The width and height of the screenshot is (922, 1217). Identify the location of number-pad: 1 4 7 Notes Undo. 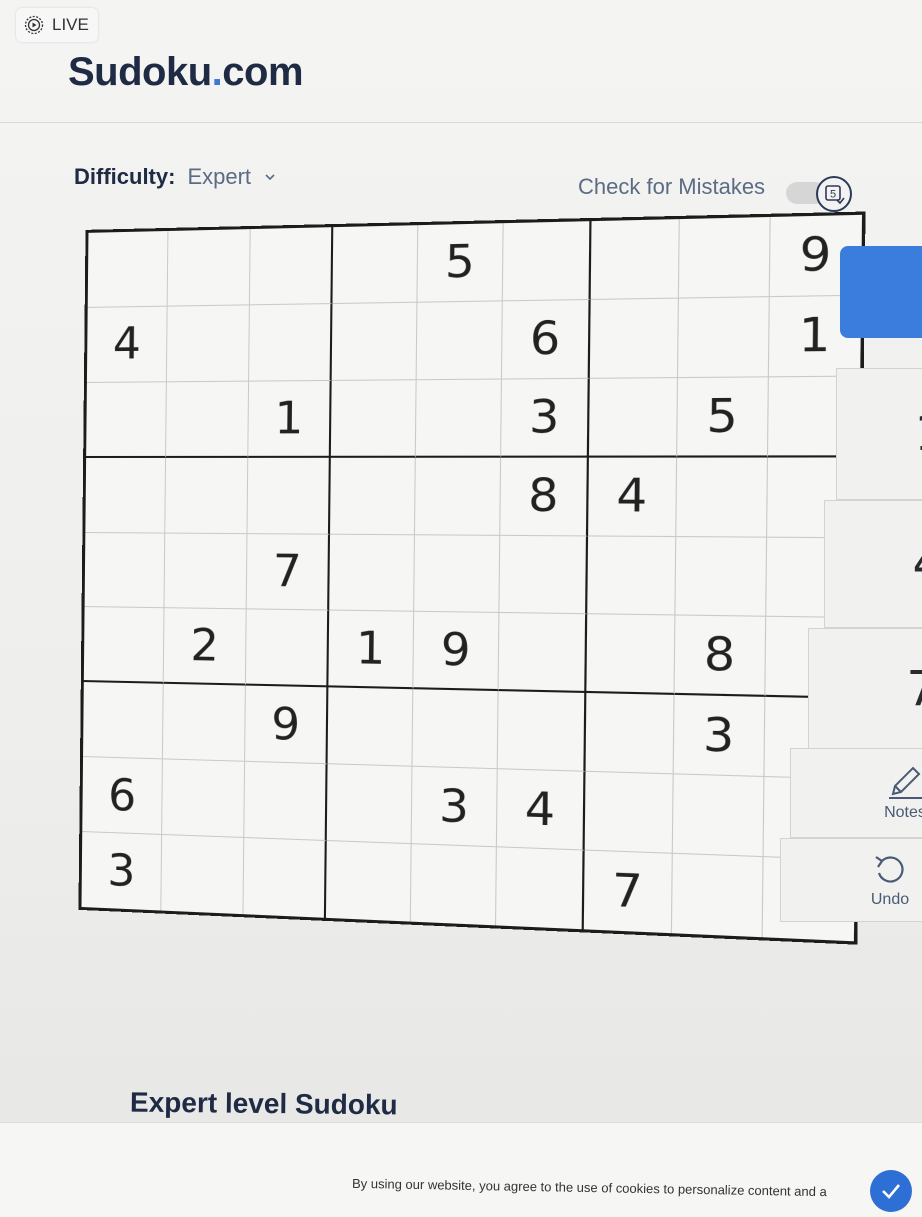
(851, 644).